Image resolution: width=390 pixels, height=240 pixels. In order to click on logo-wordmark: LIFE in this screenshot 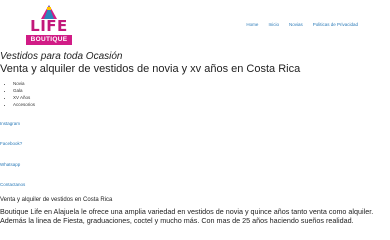, I will do `click(49, 26)`.